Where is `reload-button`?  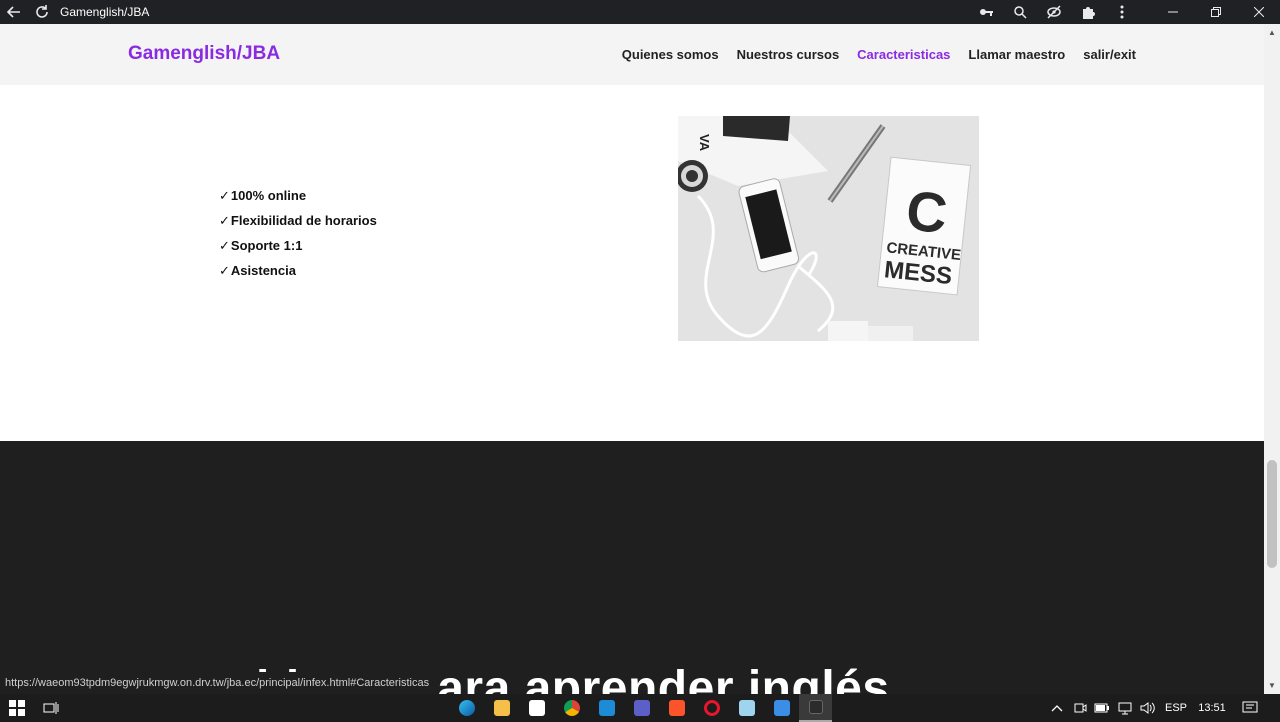
reload-button is located at coordinates (42, 12).